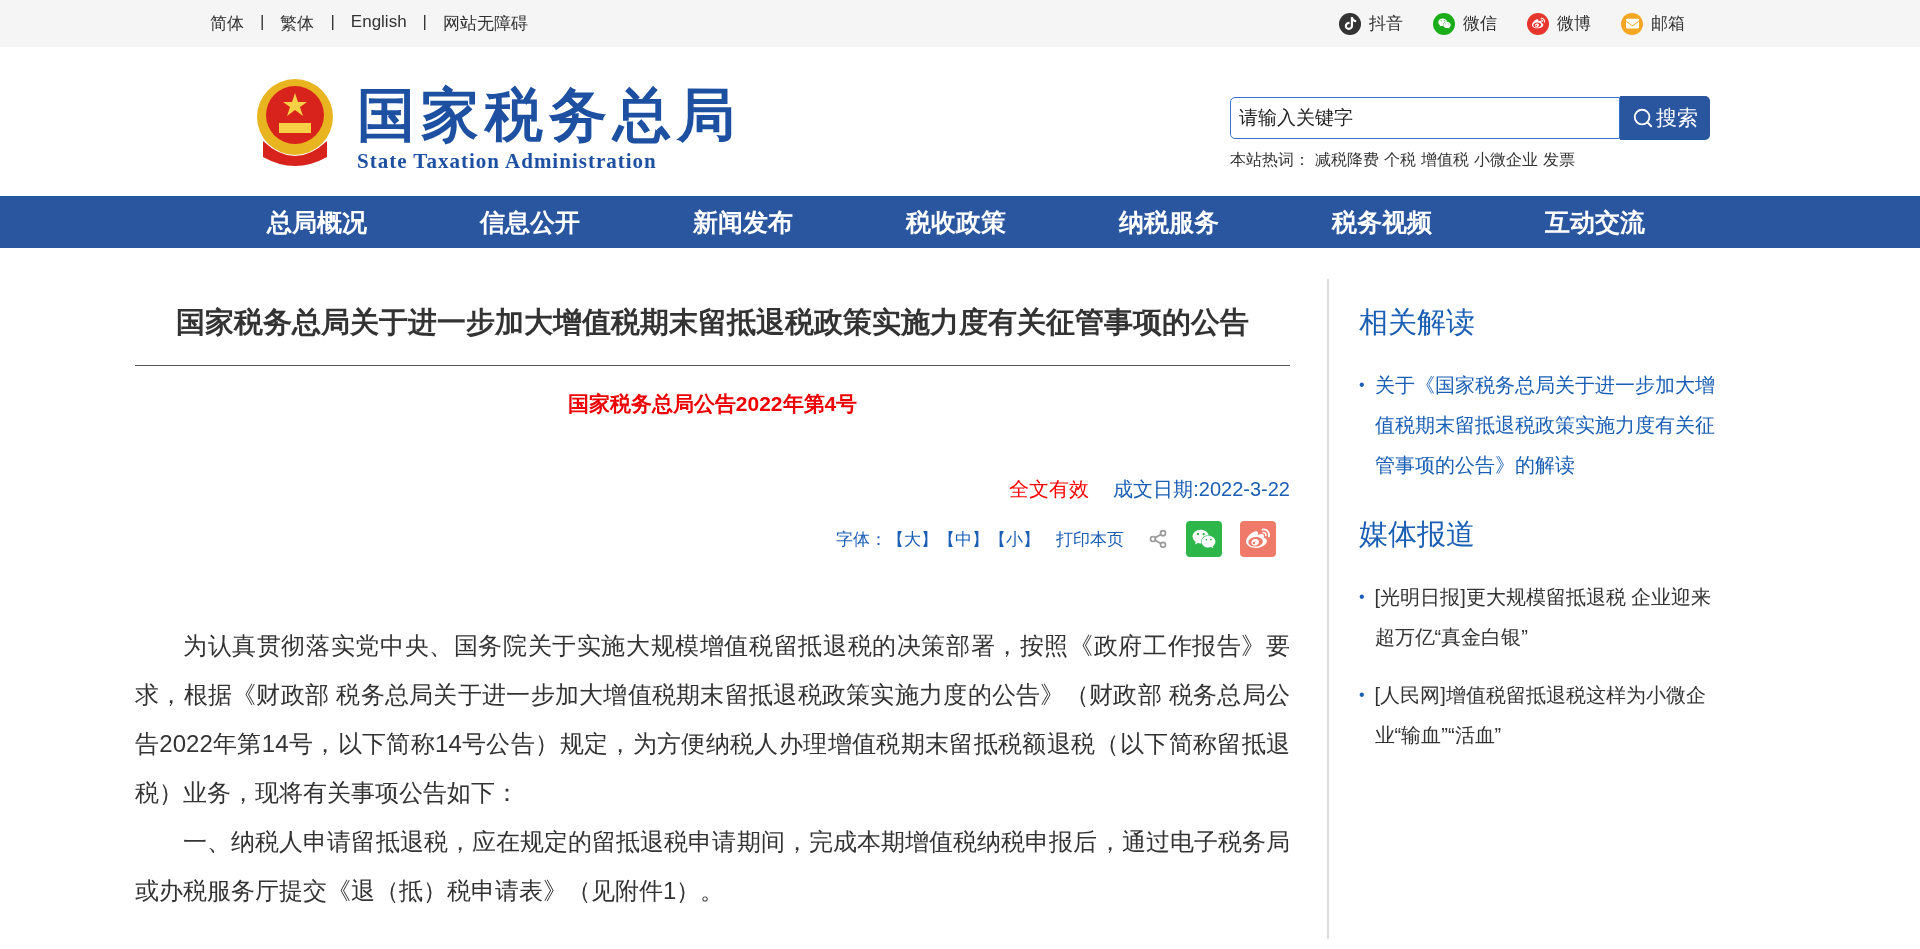 This screenshot has height=949, width=1920. Describe the element at coordinates (1653, 23) in the screenshot. I see `social-link: 邮箱` at that location.